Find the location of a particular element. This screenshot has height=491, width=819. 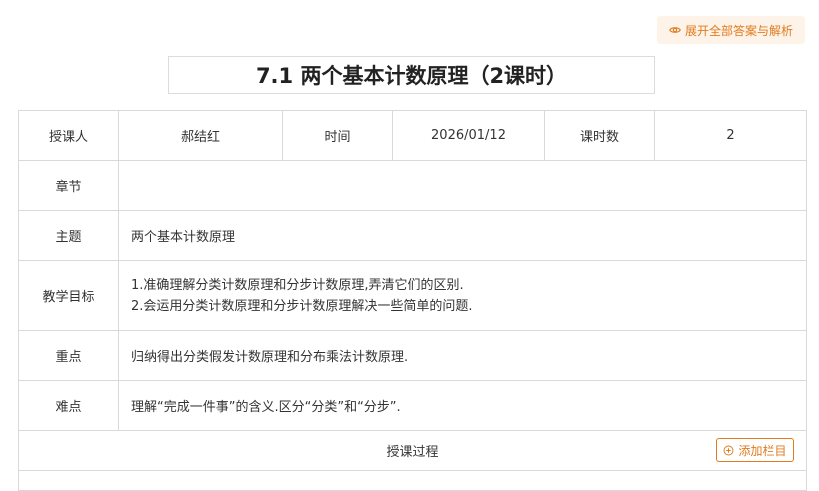

teacher-value: 郝结红 is located at coordinates (200, 135).